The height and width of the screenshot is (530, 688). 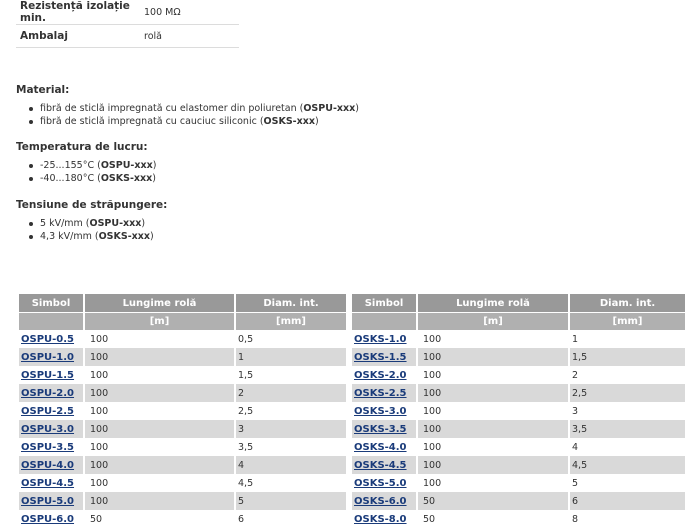 What do you see at coordinates (380, 375) in the screenshot?
I see `product-link: OSKS-2.0` at bounding box center [380, 375].